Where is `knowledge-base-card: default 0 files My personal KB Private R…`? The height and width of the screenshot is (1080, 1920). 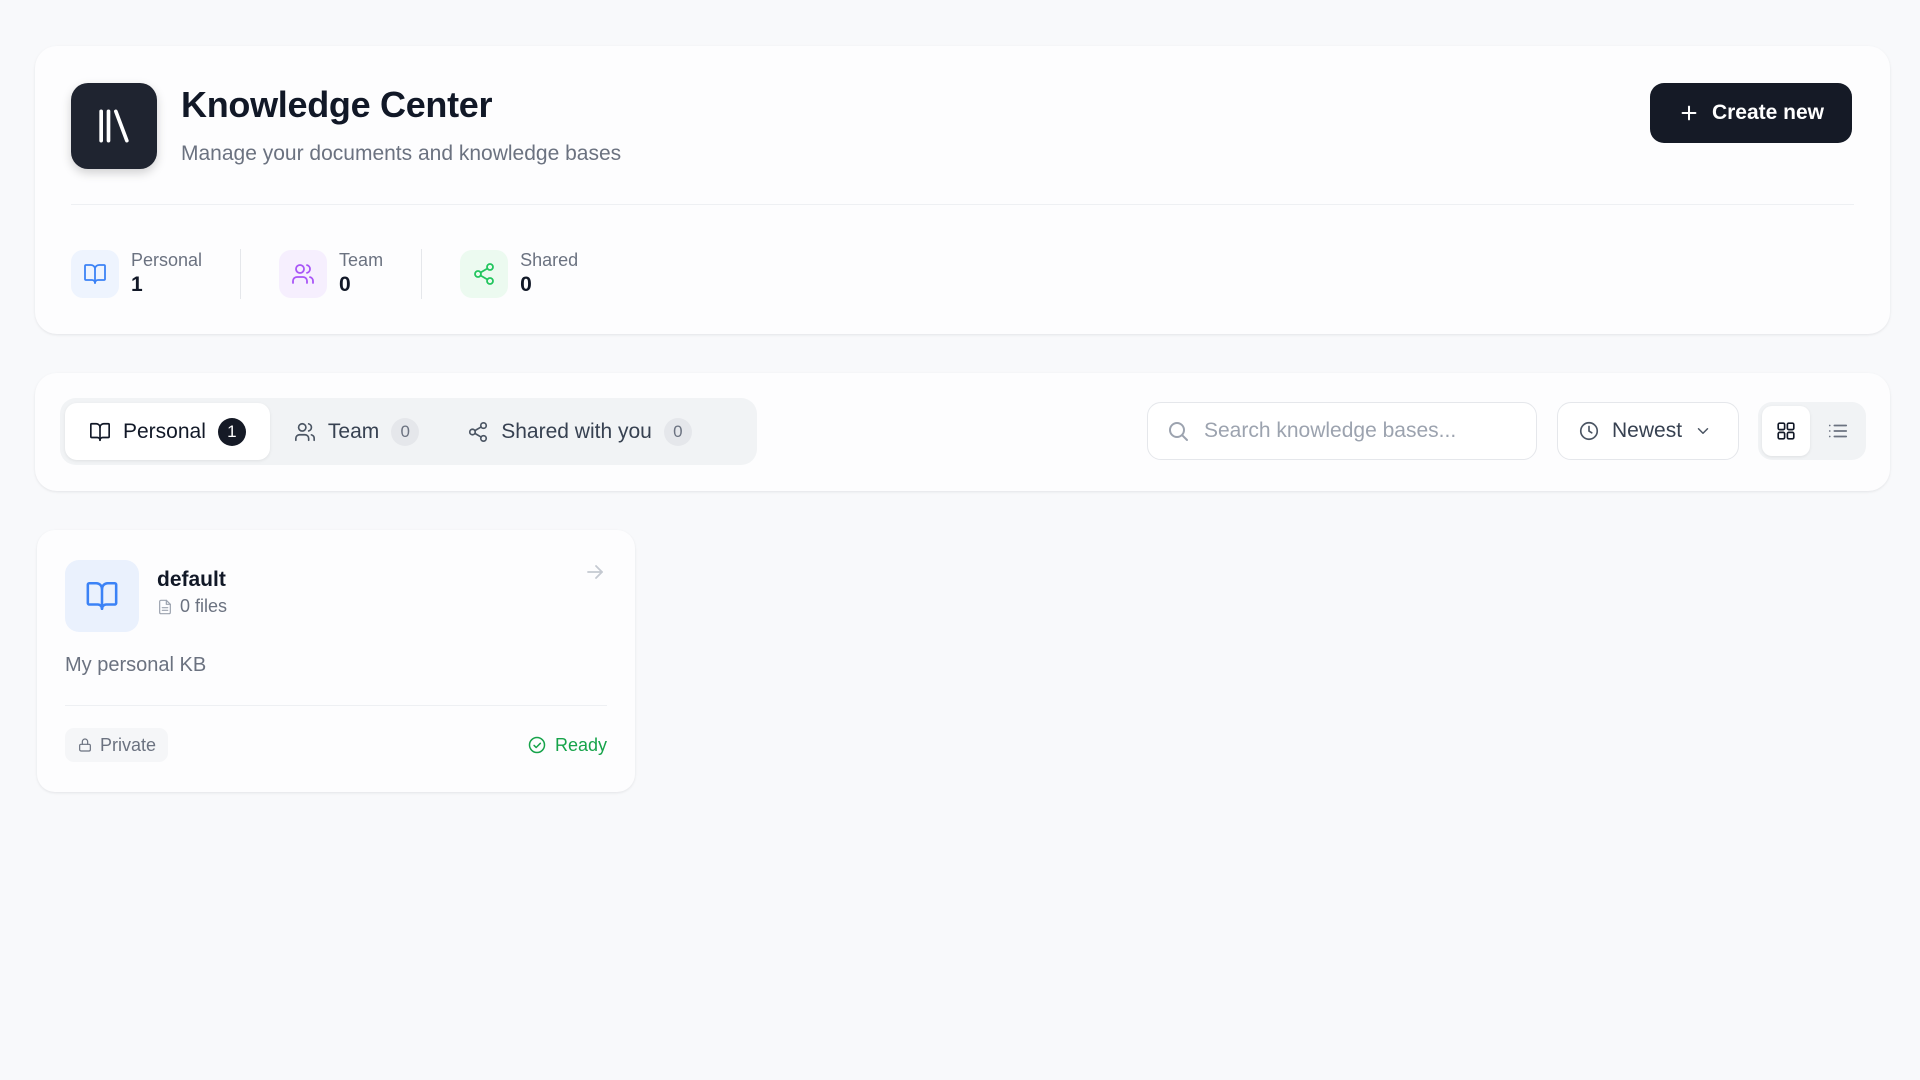 knowledge-base-card: default 0 files My personal KB Private R… is located at coordinates (336, 661).